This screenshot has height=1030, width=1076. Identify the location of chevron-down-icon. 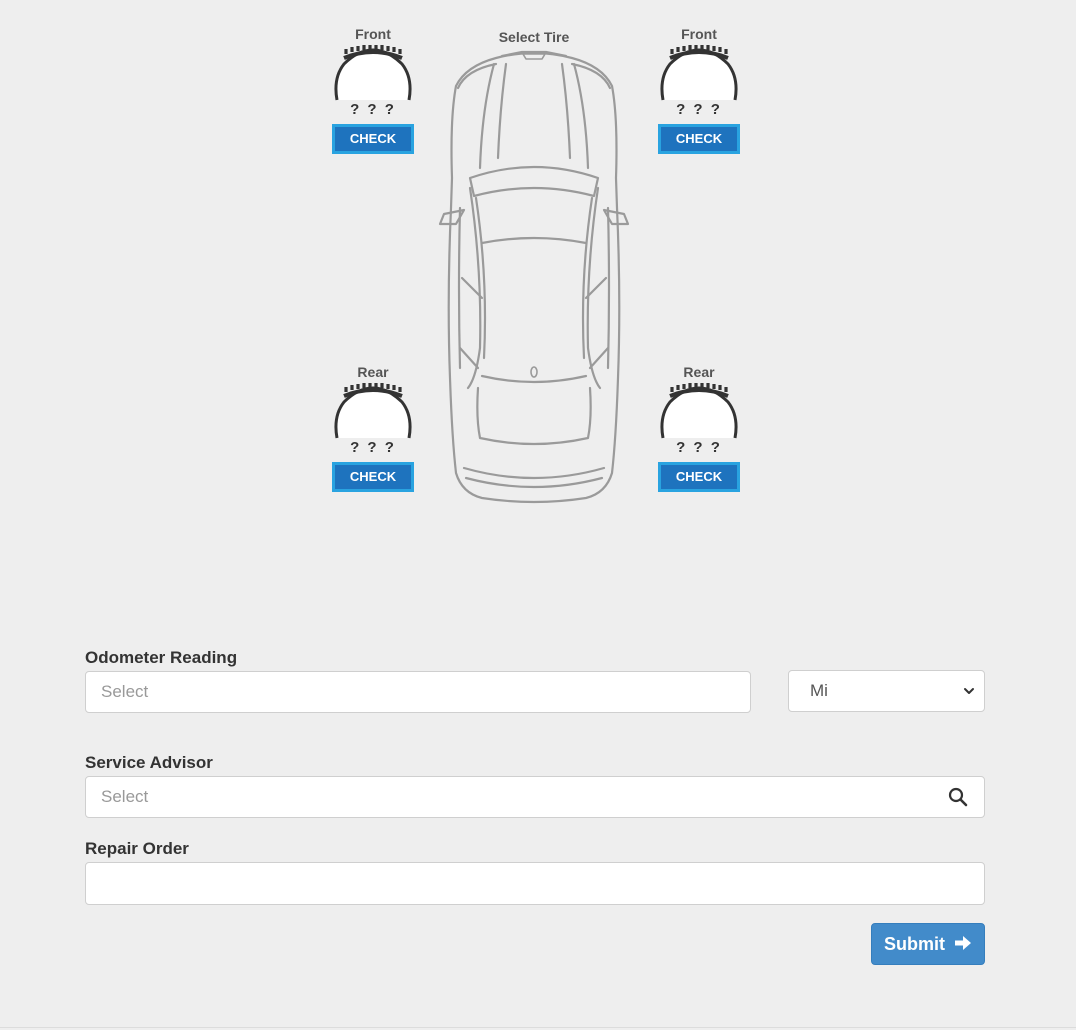
(969, 691).